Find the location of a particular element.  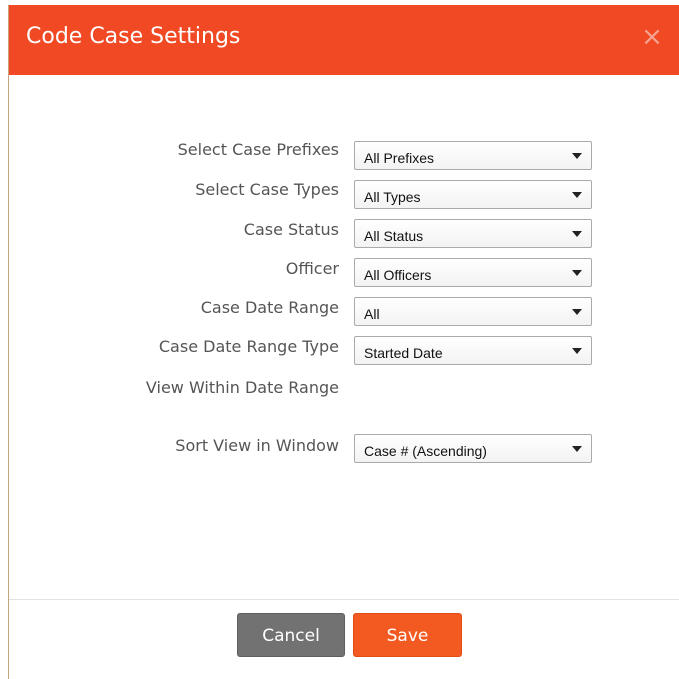

field-label-container: Officer is located at coordinates (174, 271).